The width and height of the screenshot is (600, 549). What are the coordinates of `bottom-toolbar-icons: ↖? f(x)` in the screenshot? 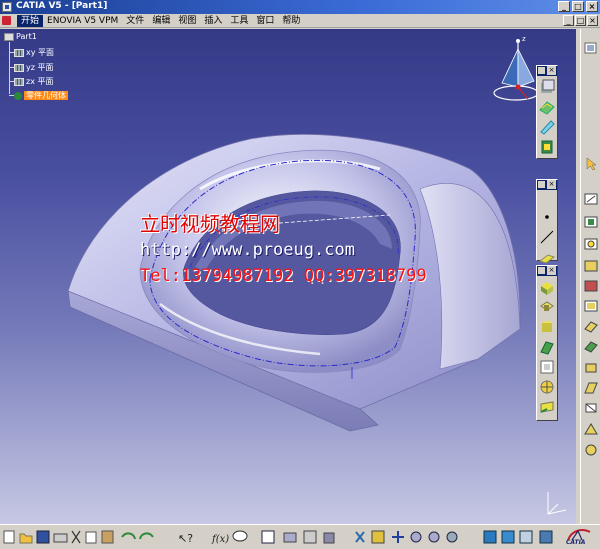 It's located at (278, 537).